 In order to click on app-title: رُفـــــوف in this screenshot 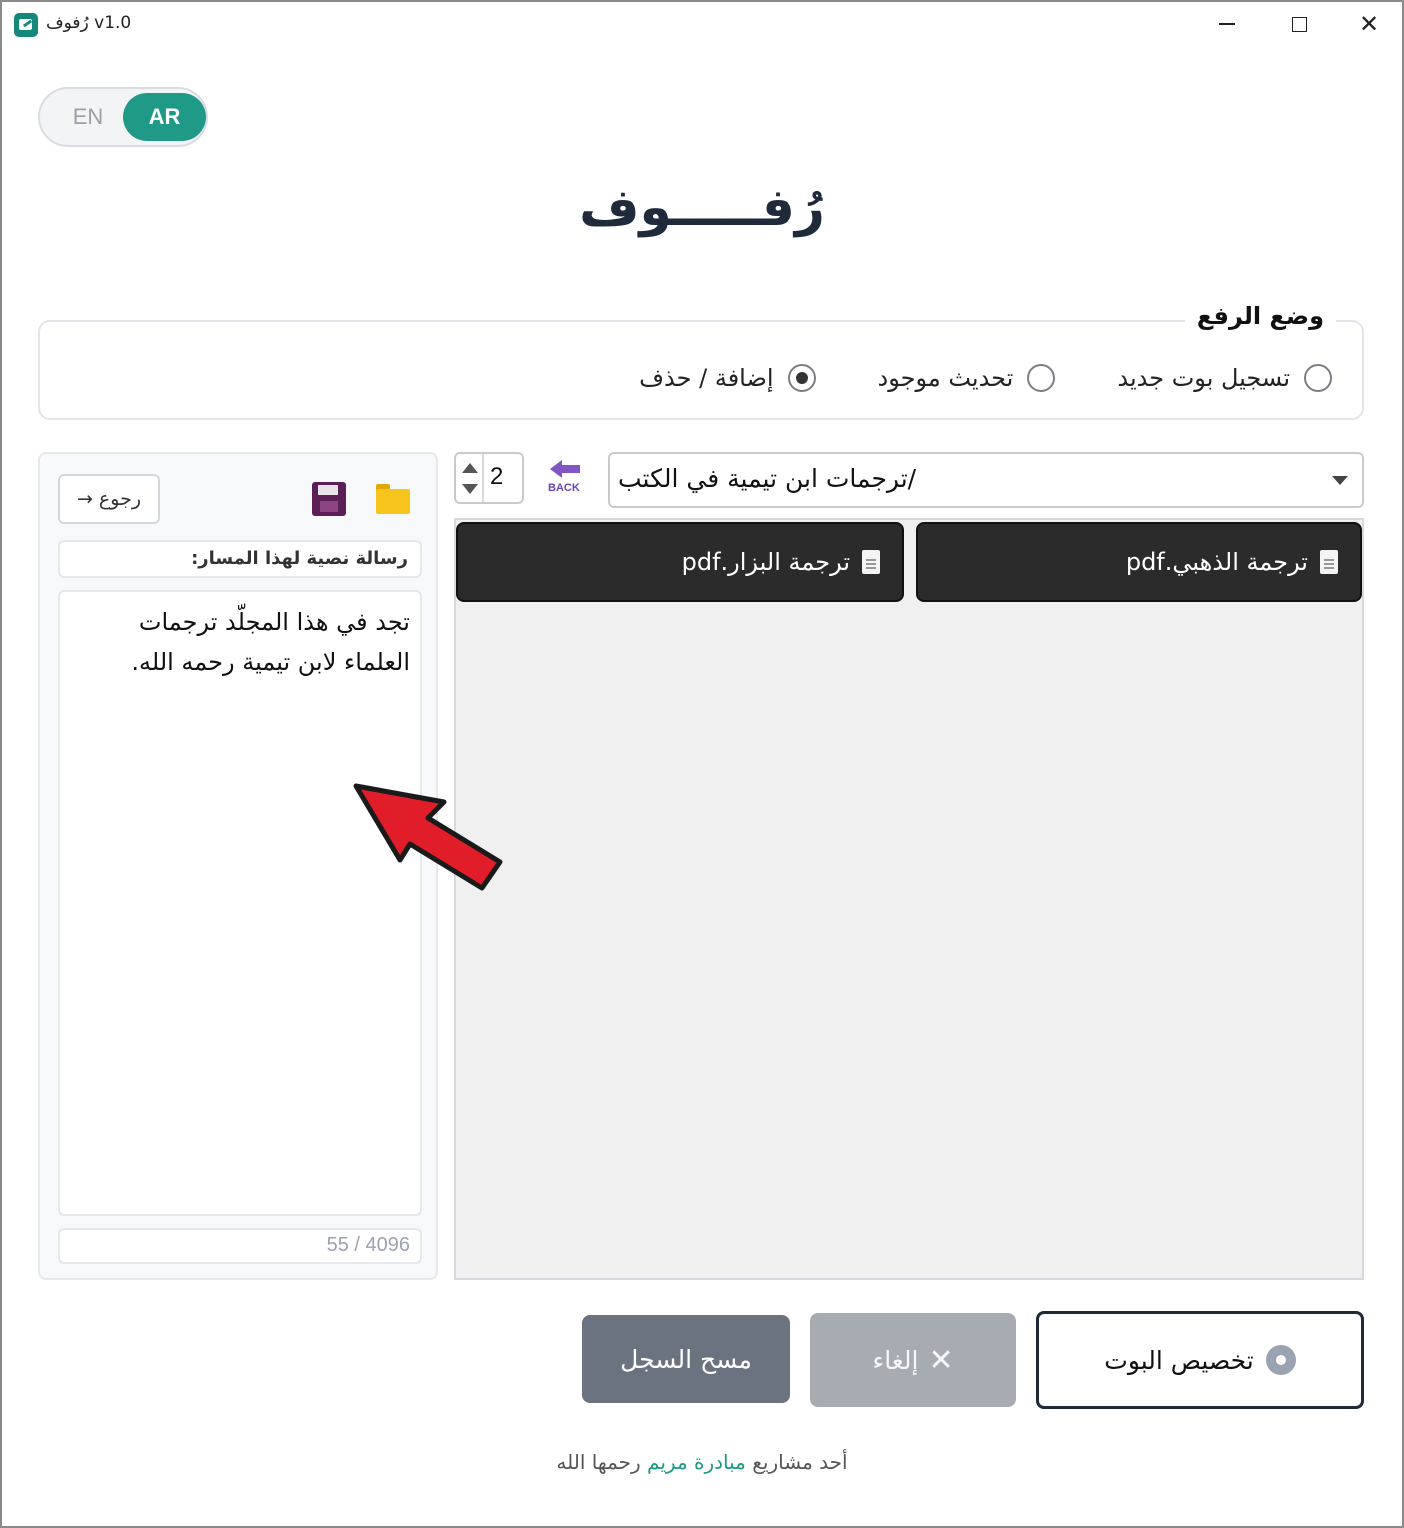, I will do `click(702, 208)`.